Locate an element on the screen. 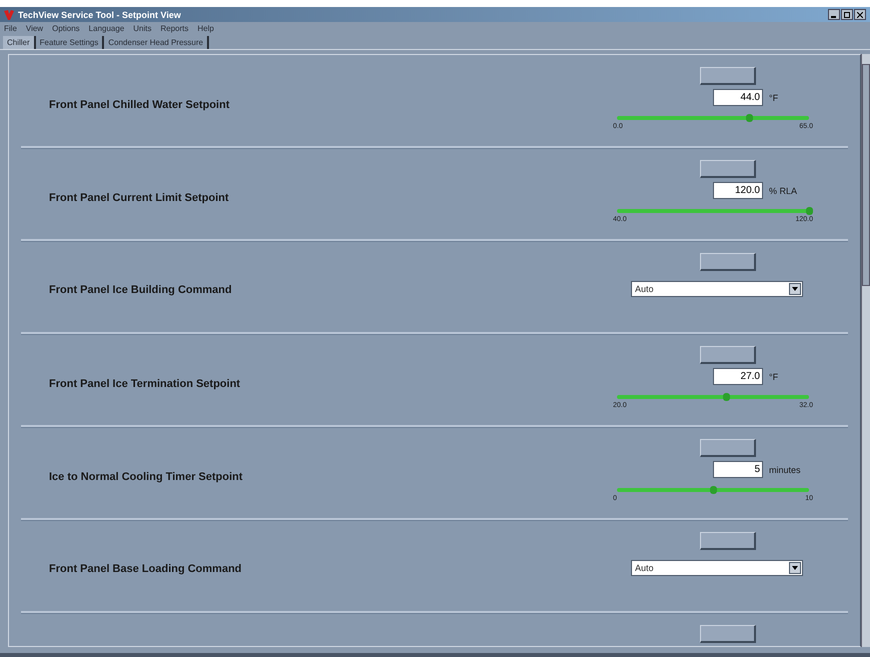 The height and width of the screenshot is (657, 870). setpoint-label: Front Panel Ice Building Command is located at coordinates (140, 289).